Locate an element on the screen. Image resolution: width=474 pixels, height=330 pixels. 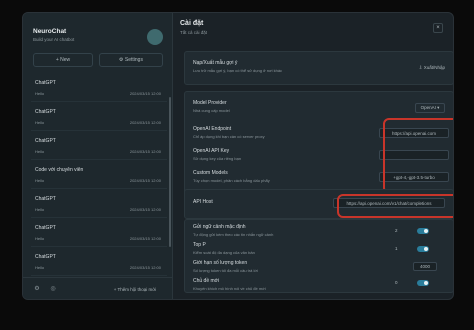
context-toggle is located at coordinates (423, 231).